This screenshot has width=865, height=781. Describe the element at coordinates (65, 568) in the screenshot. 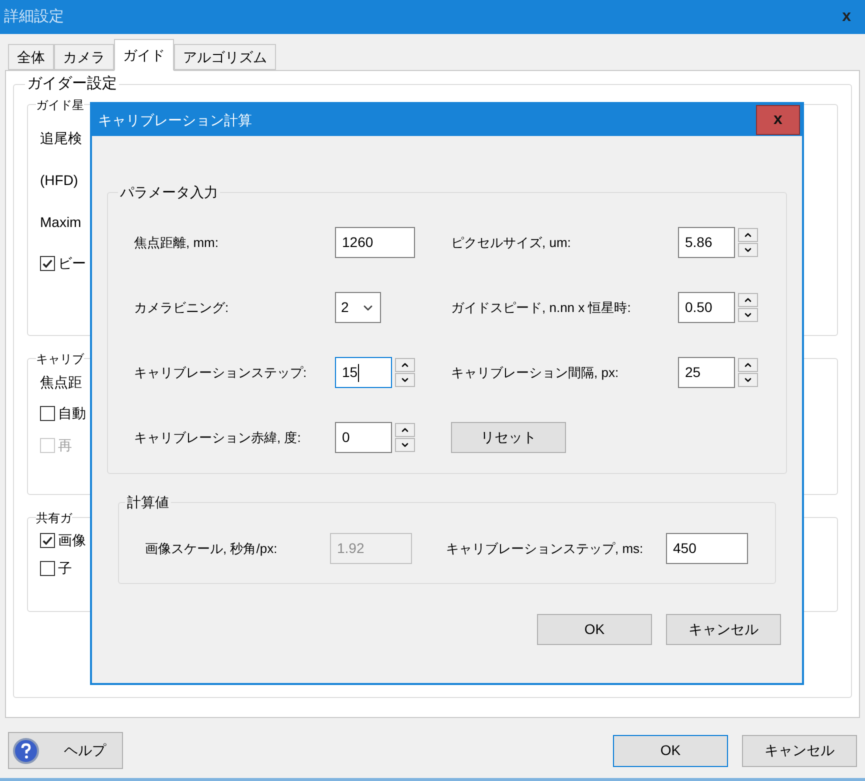

I see `checkbox-label: 子` at that location.